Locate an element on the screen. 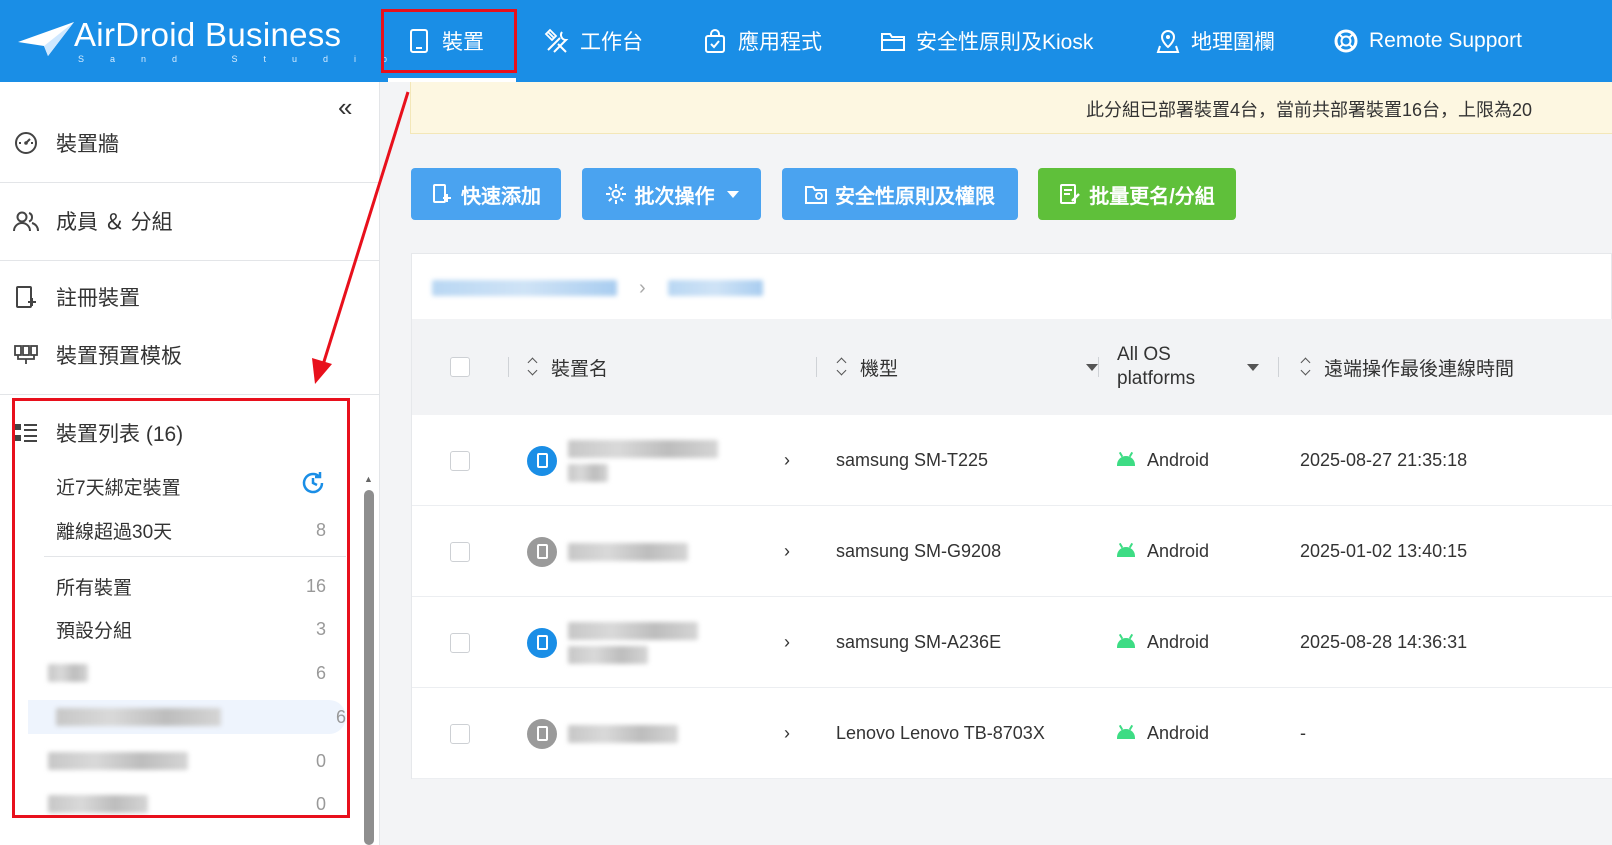  airdroid-logo: AirDroid Business Sand Studio is located at coordinates (202, 40).